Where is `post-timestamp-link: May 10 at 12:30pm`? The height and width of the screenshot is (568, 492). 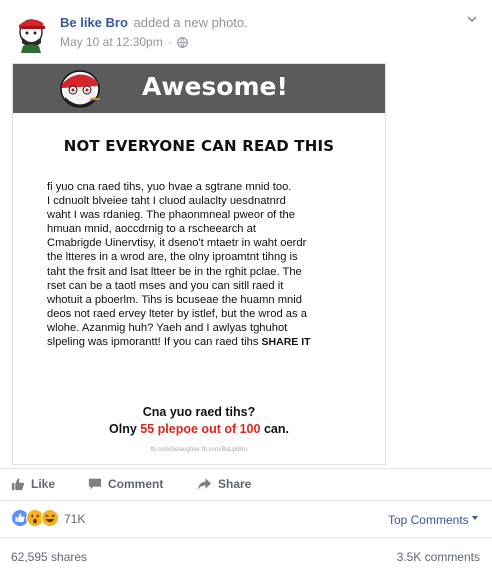 post-timestamp-link: May 10 at 12:30pm is located at coordinates (111, 42).